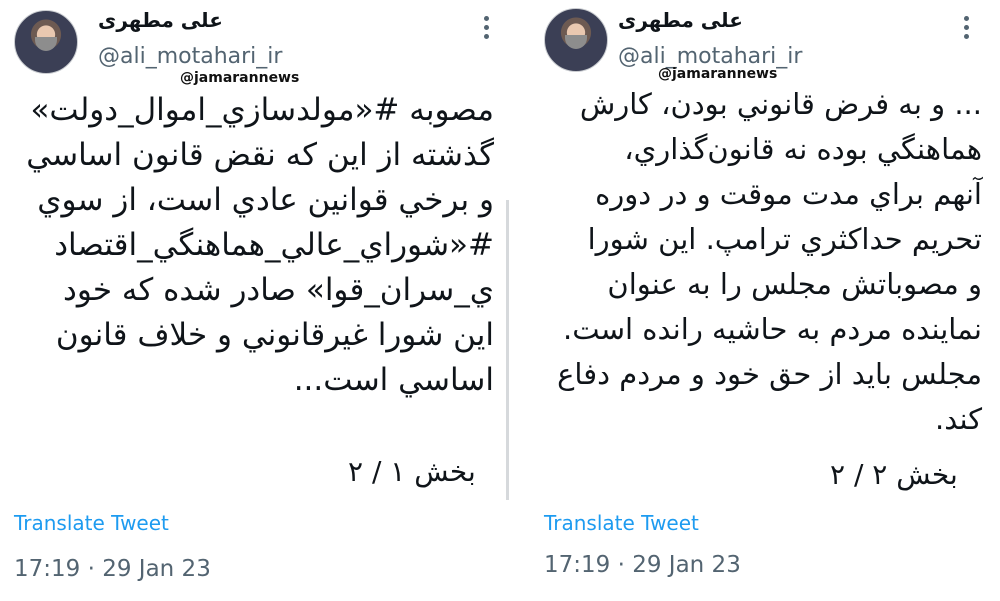 The height and width of the screenshot is (601, 1000). Describe the element at coordinates (412, 471) in the screenshot. I see `thread-part-label: بخش ۱ / ۲` at that location.